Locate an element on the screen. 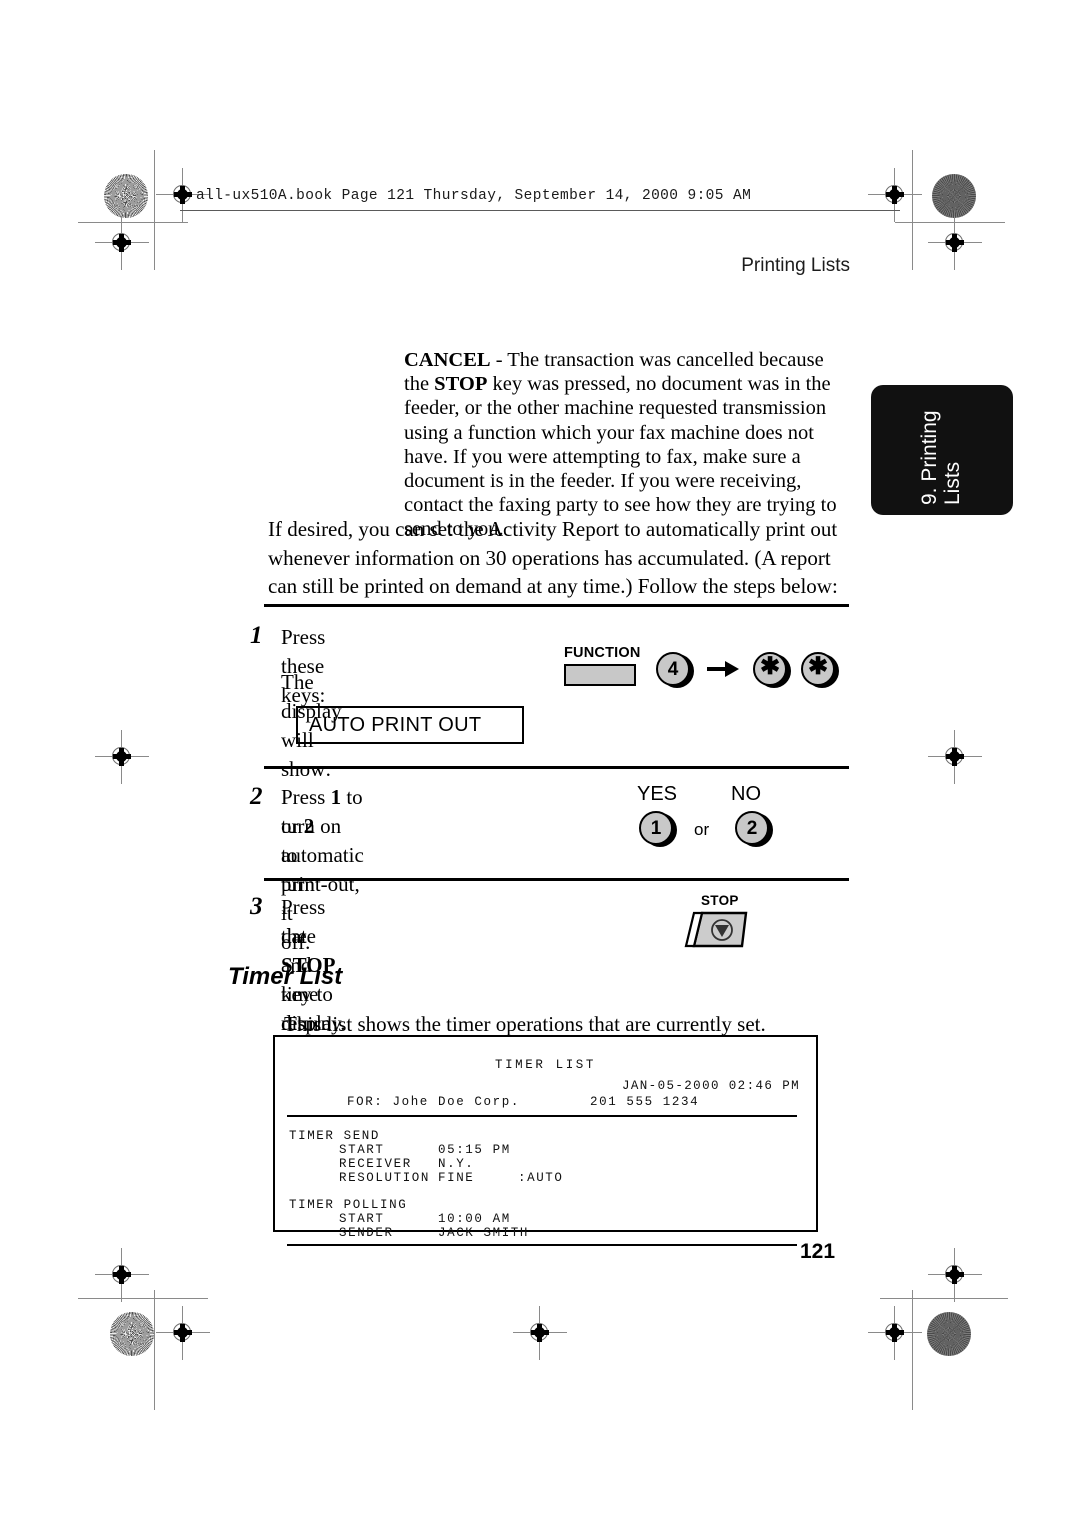 This screenshot has height=1528, width=1080. registration-mark-bottom-right is located at coordinates (895, 1333).